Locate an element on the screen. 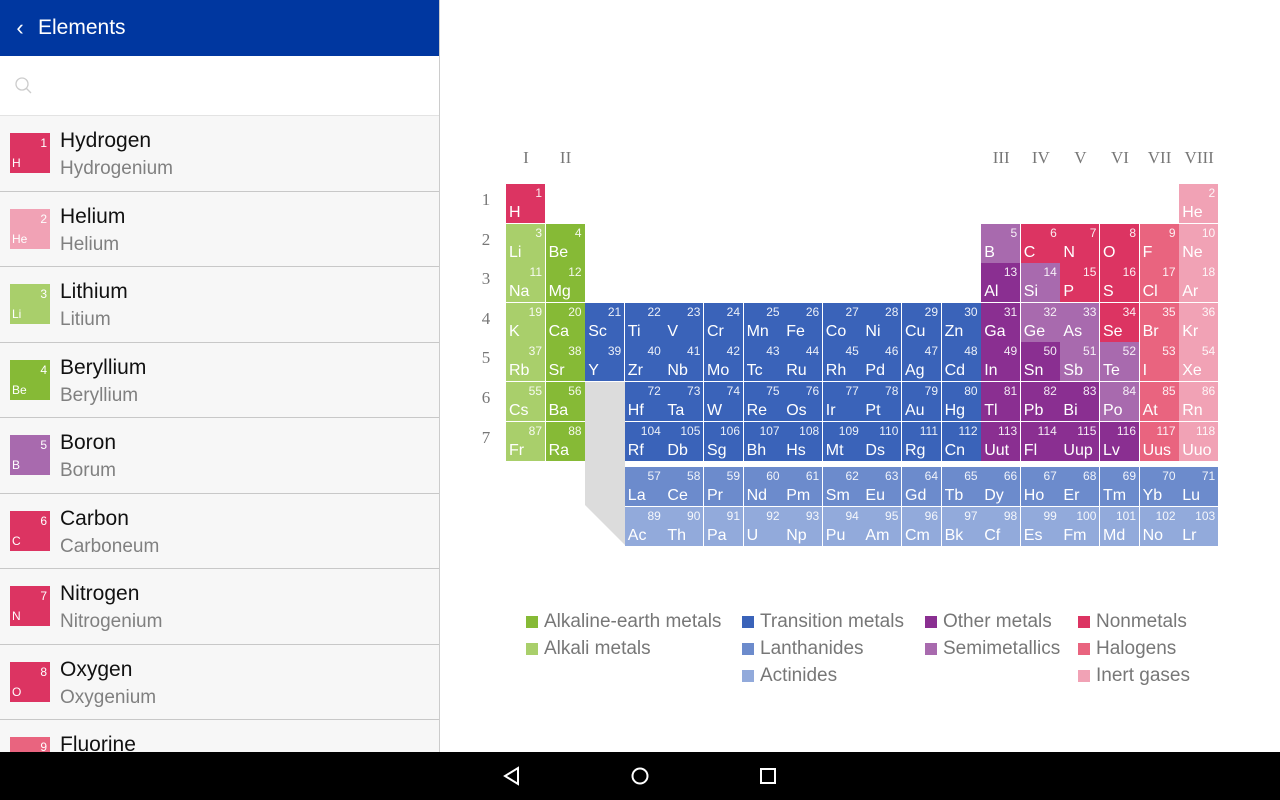 This screenshot has width=1280, height=800. element-cell-c: 6C is located at coordinates (1040, 243).